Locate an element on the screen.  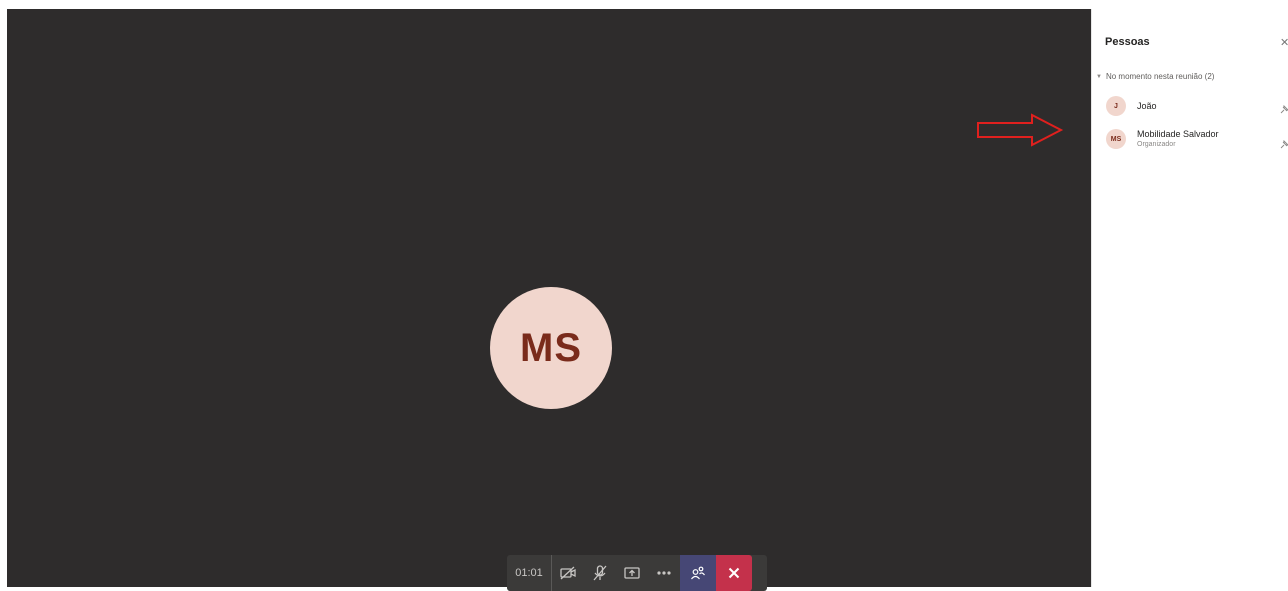
panel-title: Pessoas is located at coordinates (1127, 42).